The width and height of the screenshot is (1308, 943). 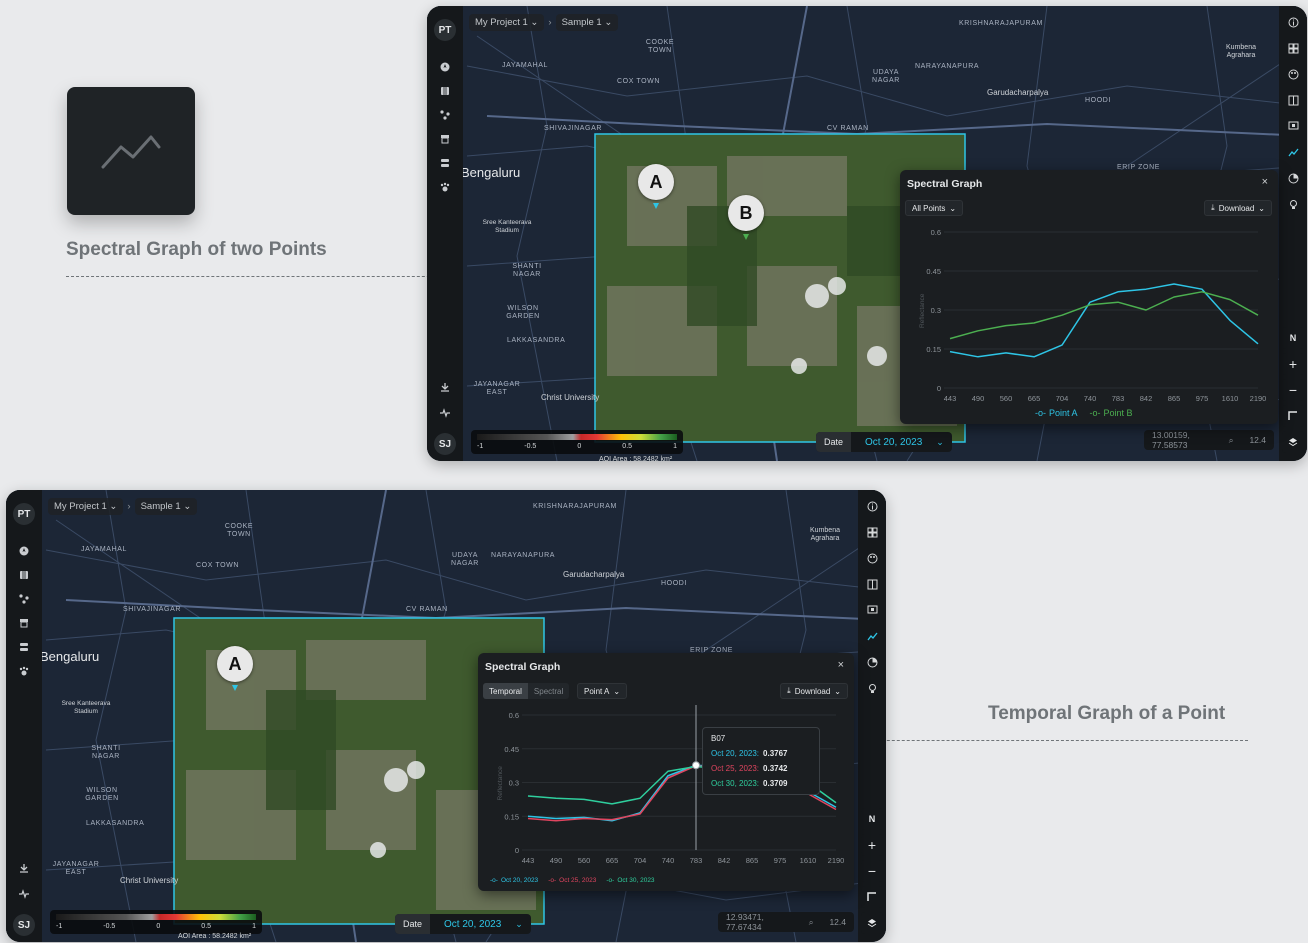 I want to click on legend-tick: 1, so click(x=675, y=446).